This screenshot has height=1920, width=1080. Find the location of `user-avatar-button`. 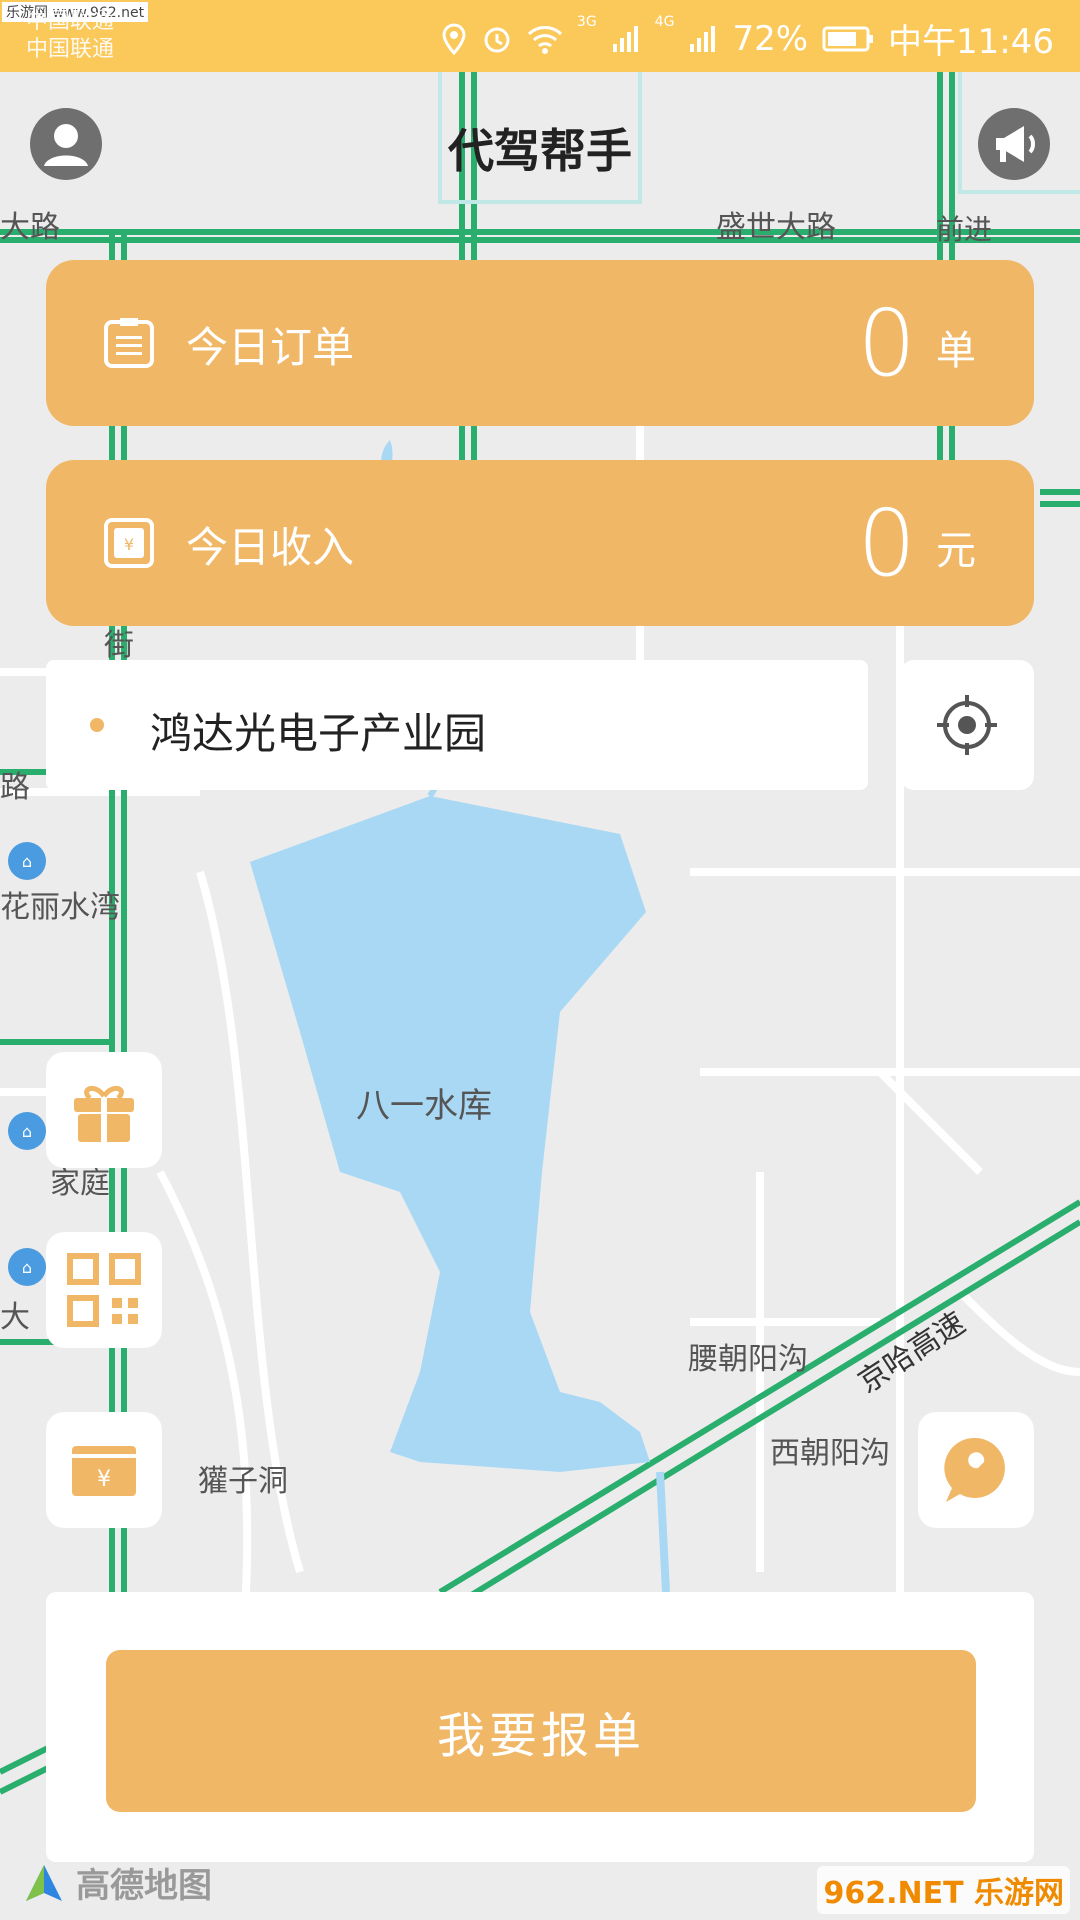

user-avatar-button is located at coordinates (66, 144).